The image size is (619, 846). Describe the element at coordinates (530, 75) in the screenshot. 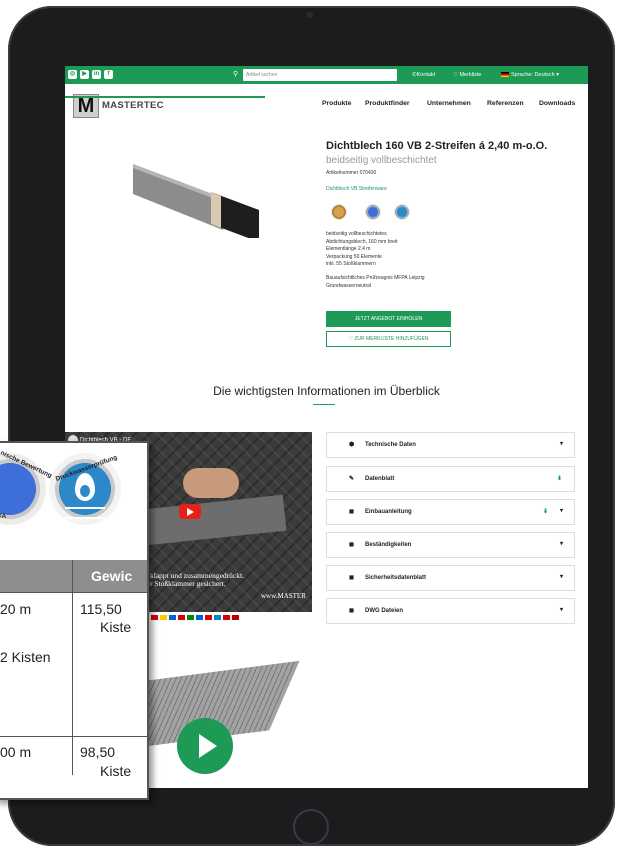

I see `language-select: Sprache: Deutsch ▾` at that location.